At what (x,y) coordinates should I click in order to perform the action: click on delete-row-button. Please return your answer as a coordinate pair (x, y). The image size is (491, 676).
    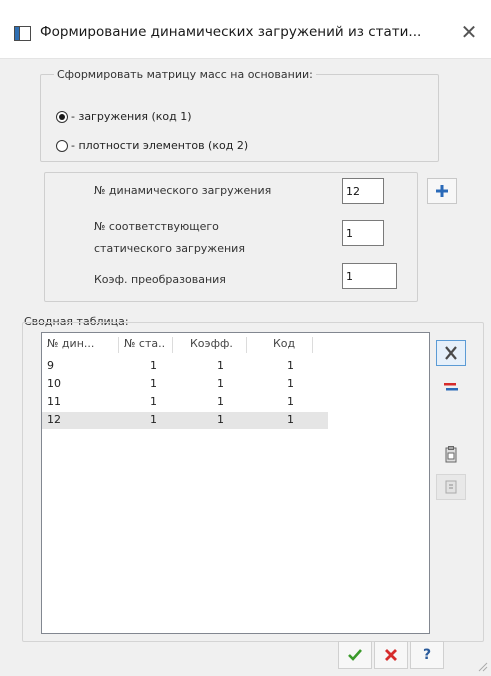
    Looking at the image, I should click on (451, 353).